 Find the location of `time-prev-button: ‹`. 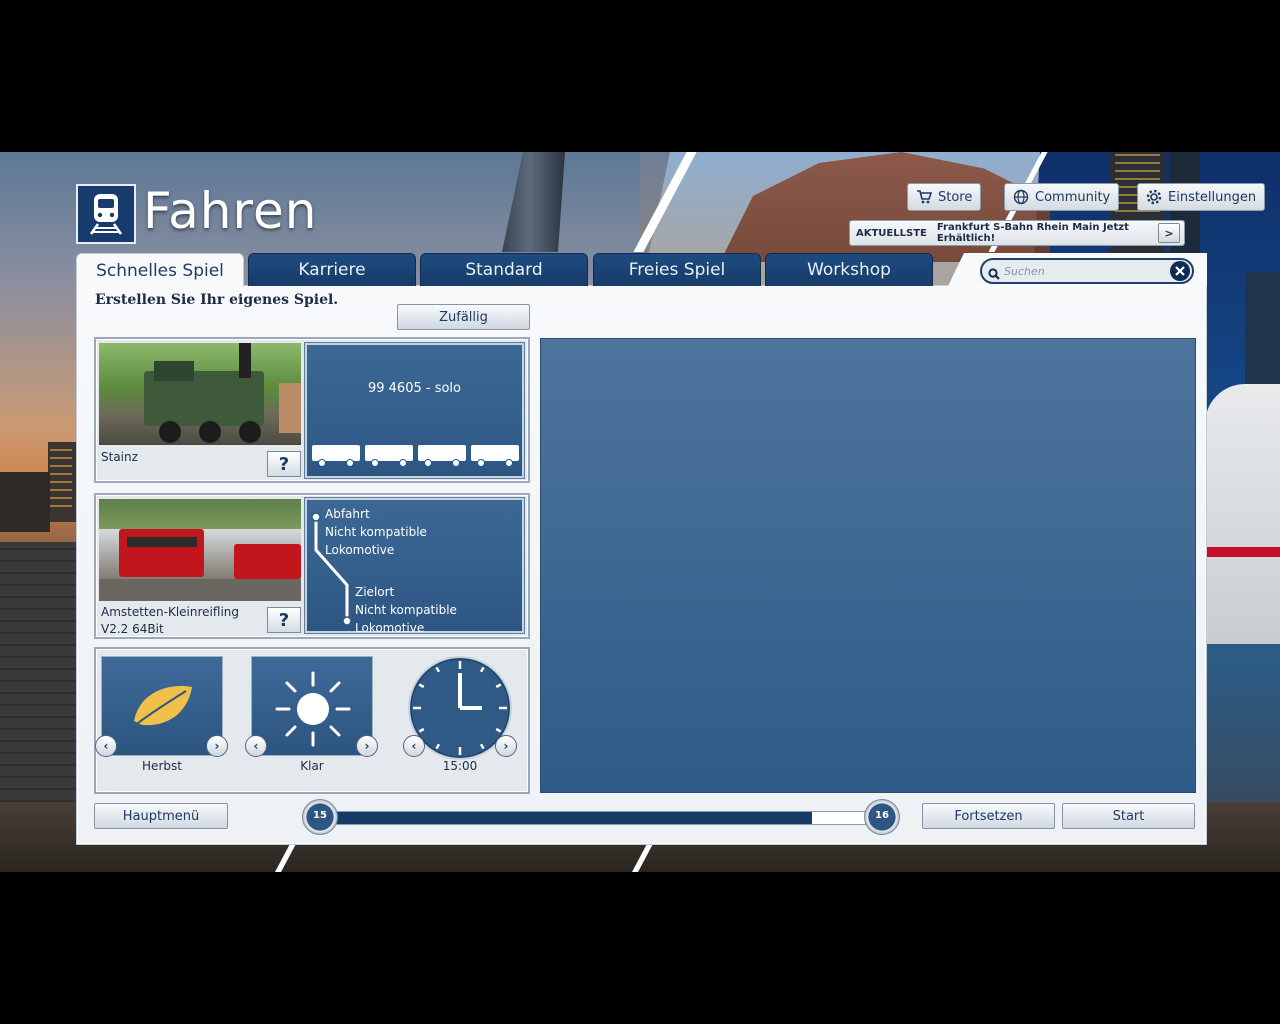

time-prev-button: ‹ is located at coordinates (414, 746).